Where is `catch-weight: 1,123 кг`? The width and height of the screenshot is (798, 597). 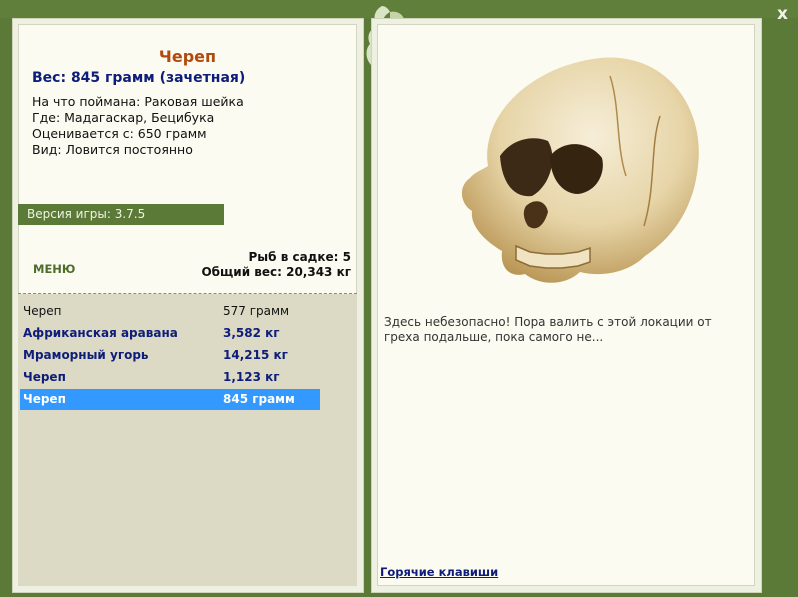 catch-weight: 1,123 кг is located at coordinates (251, 377).